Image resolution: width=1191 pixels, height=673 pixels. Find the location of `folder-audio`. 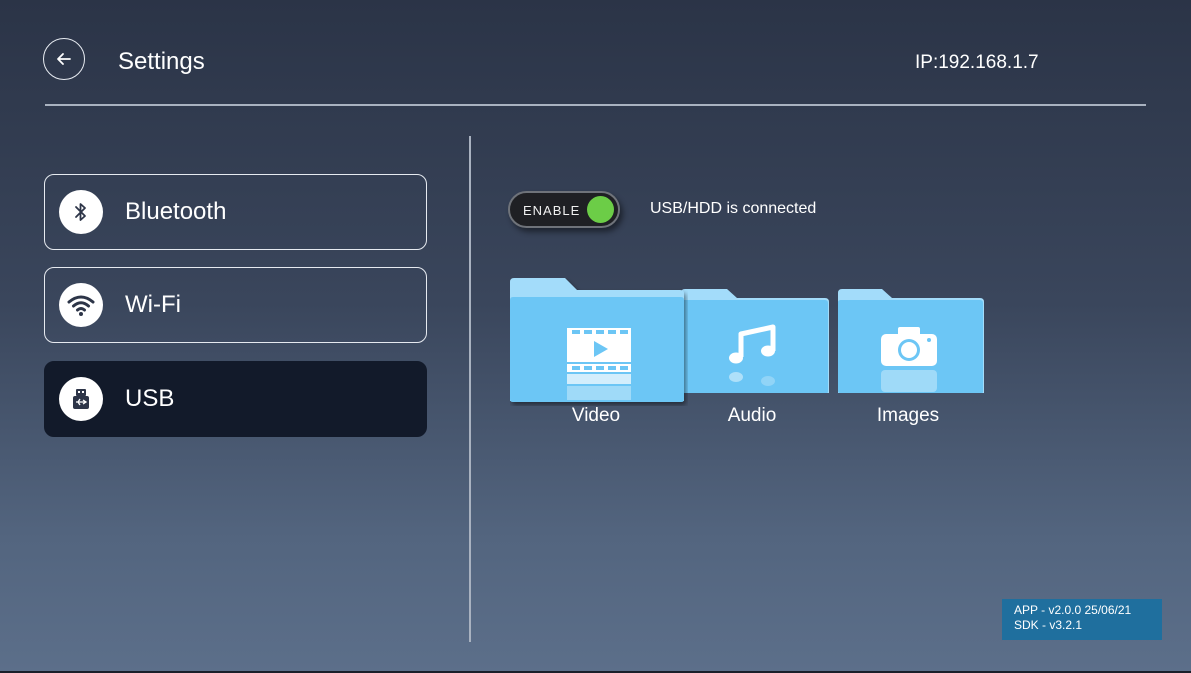

folder-audio is located at coordinates (755, 342).